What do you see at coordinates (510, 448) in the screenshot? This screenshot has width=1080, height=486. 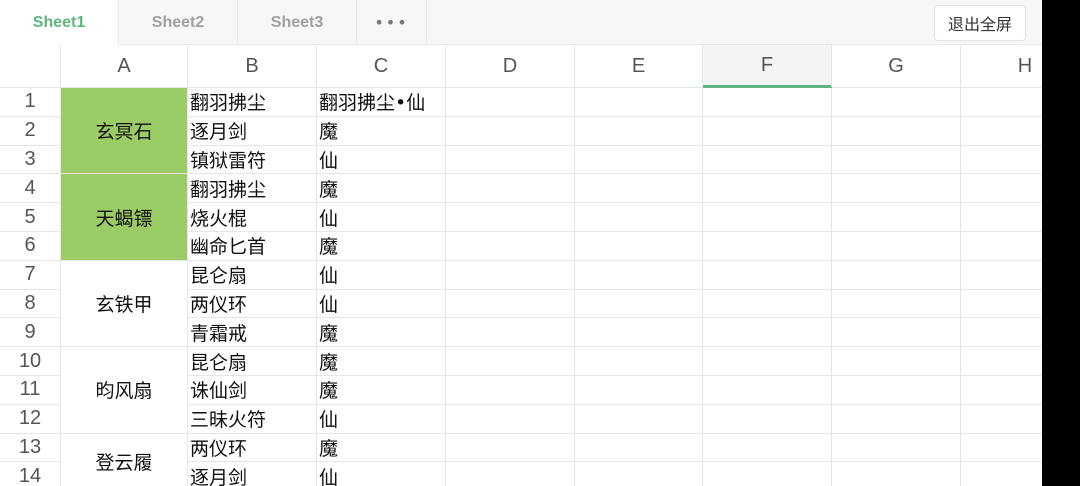 I see `cell-d13` at bounding box center [510, 448].